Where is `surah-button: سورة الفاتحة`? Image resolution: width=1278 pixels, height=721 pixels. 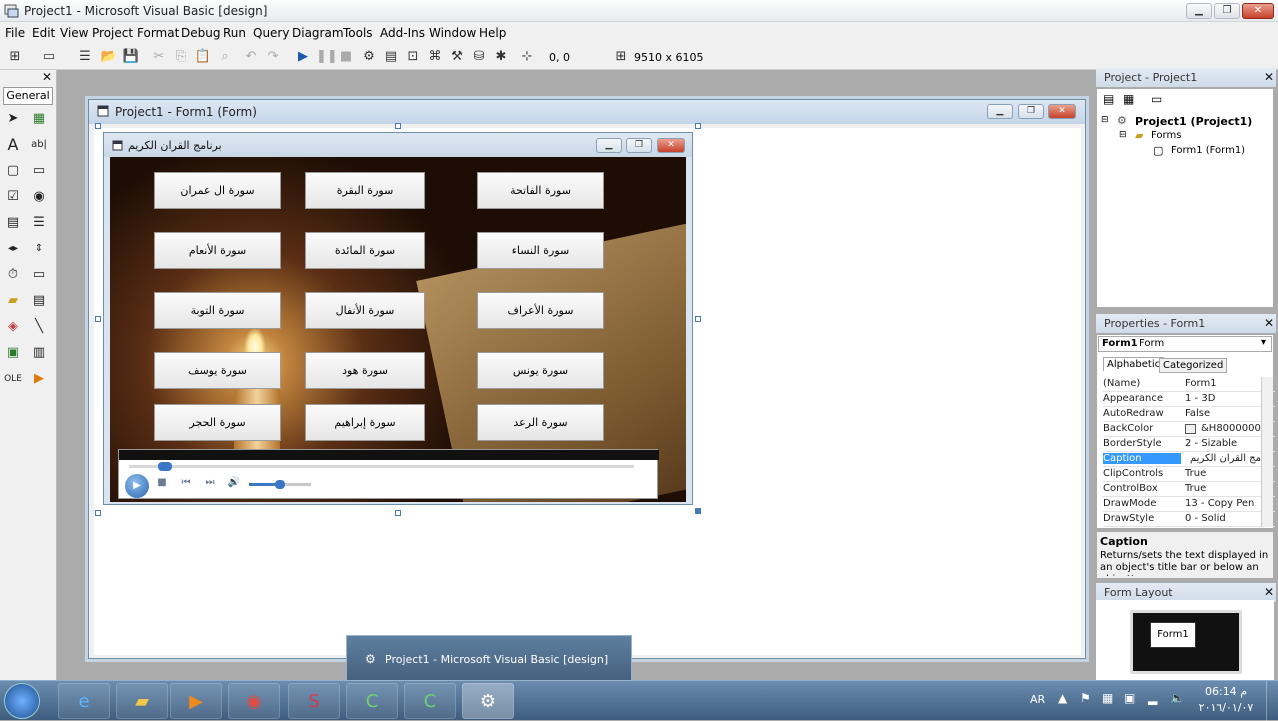
surah-button: سورة الفاتحة is located at coordinates (540, 190).